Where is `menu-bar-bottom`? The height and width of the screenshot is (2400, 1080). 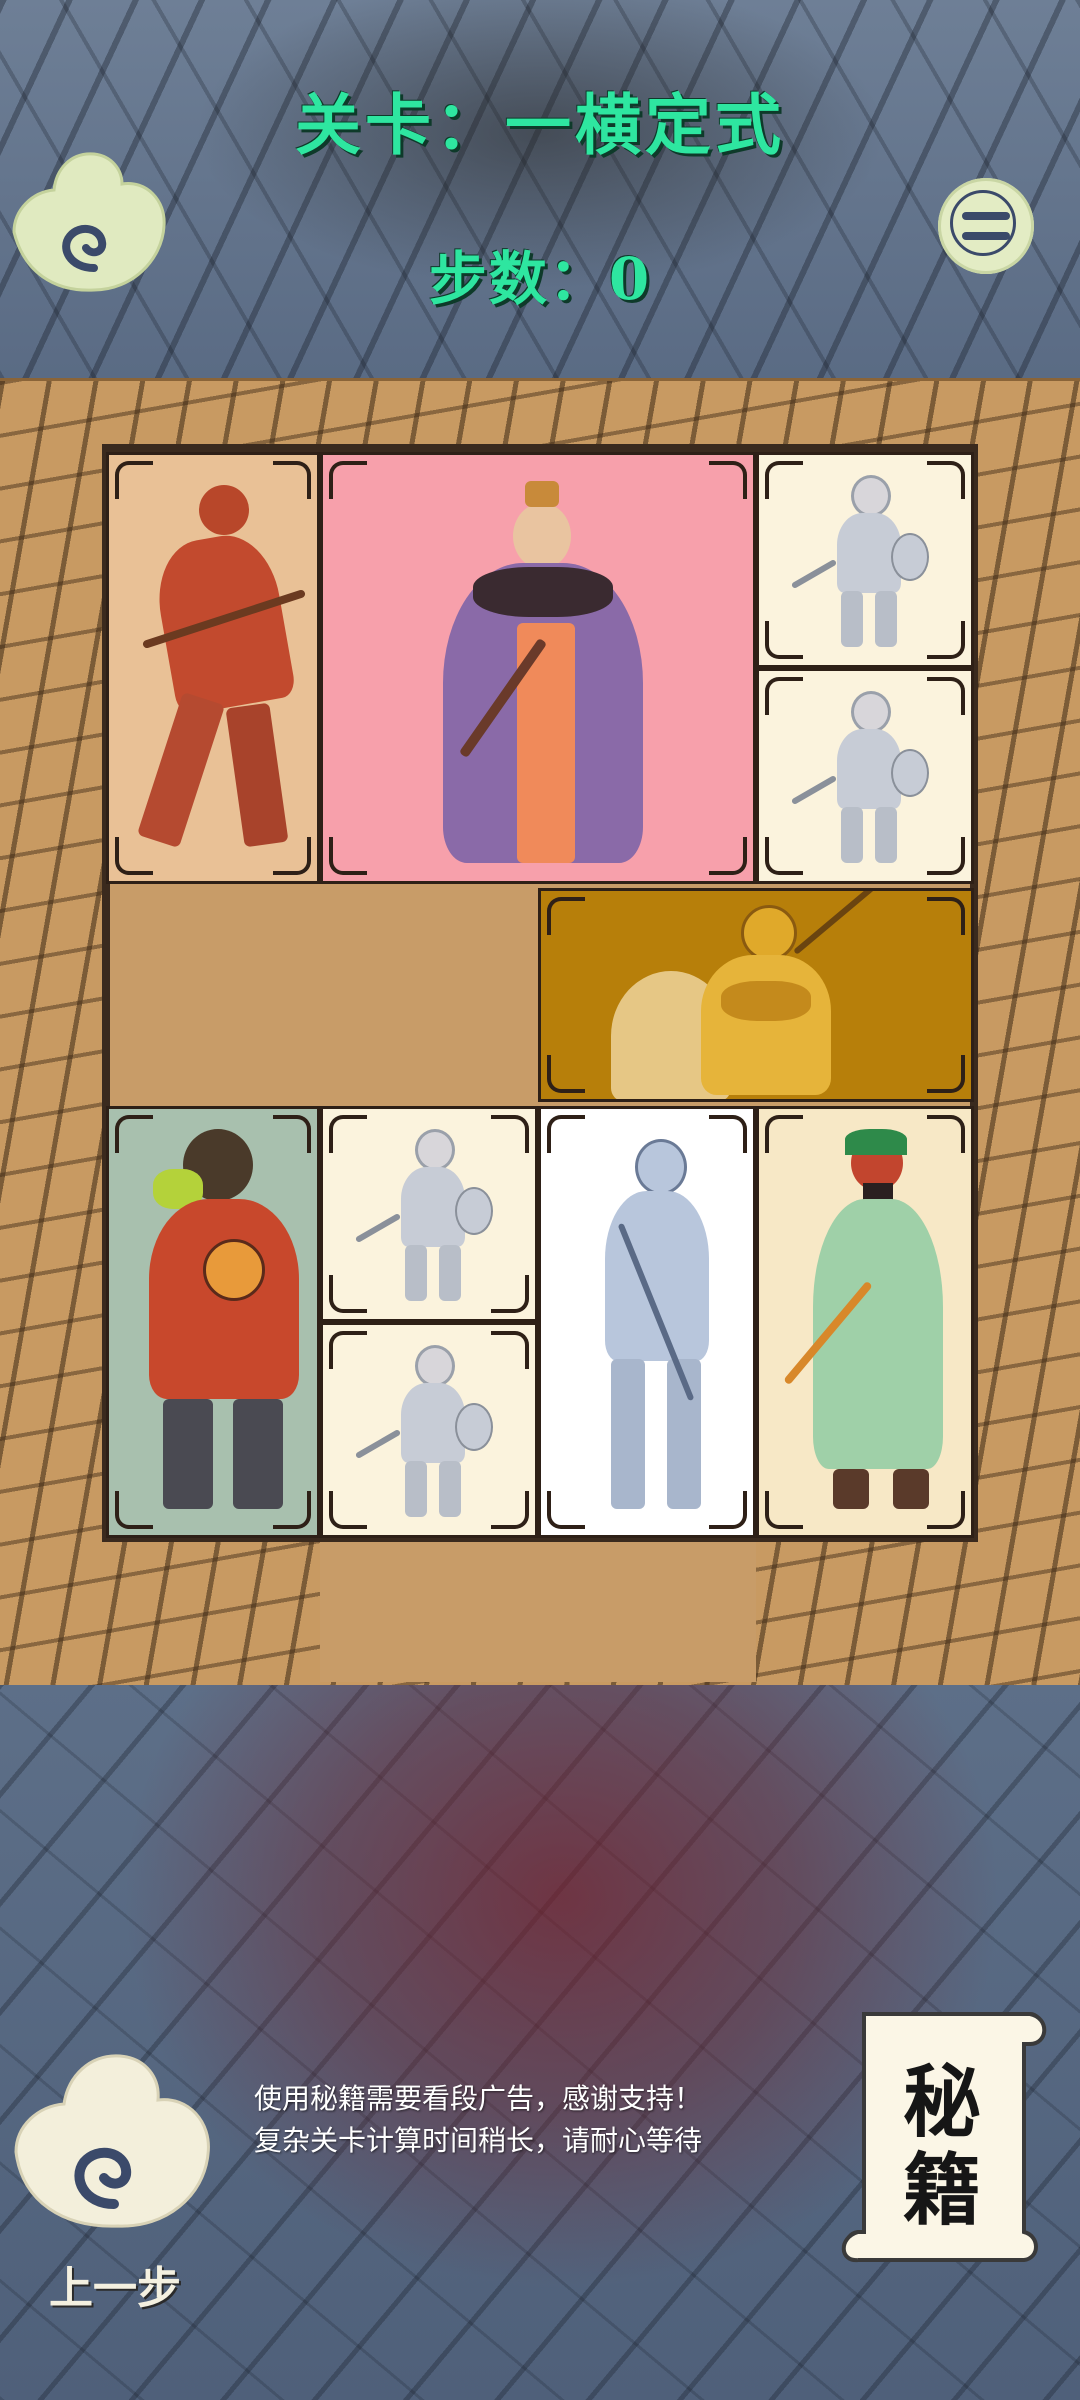 menu-bar-bottom is located at coordinates (986, 236).